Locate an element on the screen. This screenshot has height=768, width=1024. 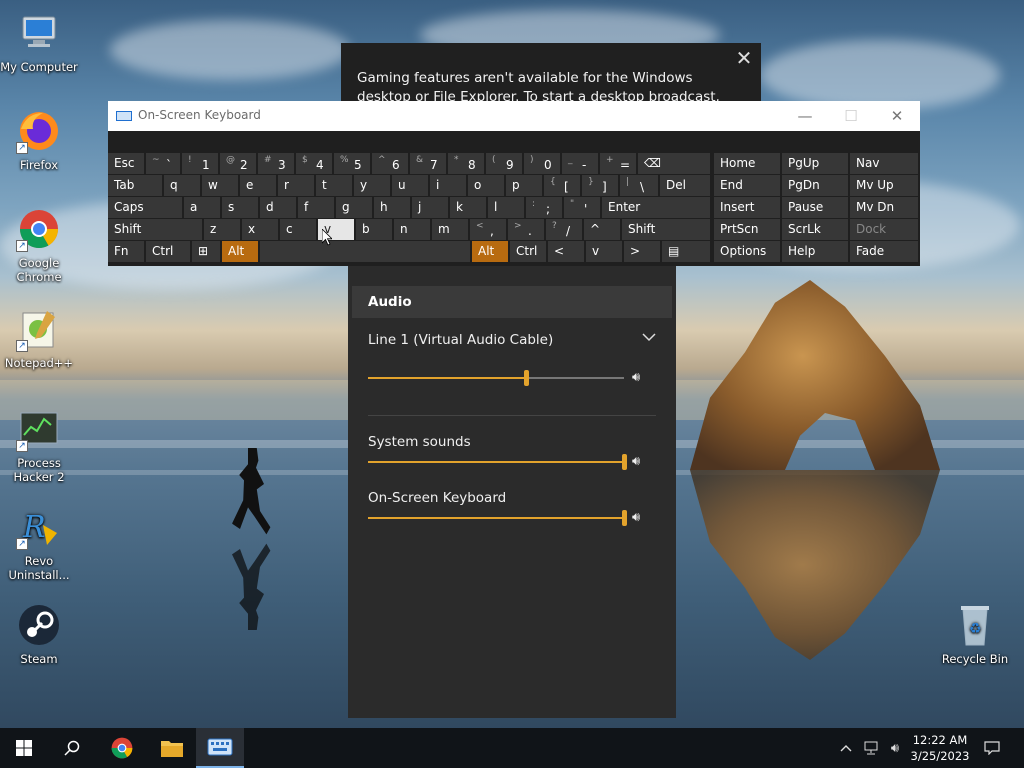
audio-device-select: Line 1 (Virtual Audio Cable) is located at coordinates (460, 340).